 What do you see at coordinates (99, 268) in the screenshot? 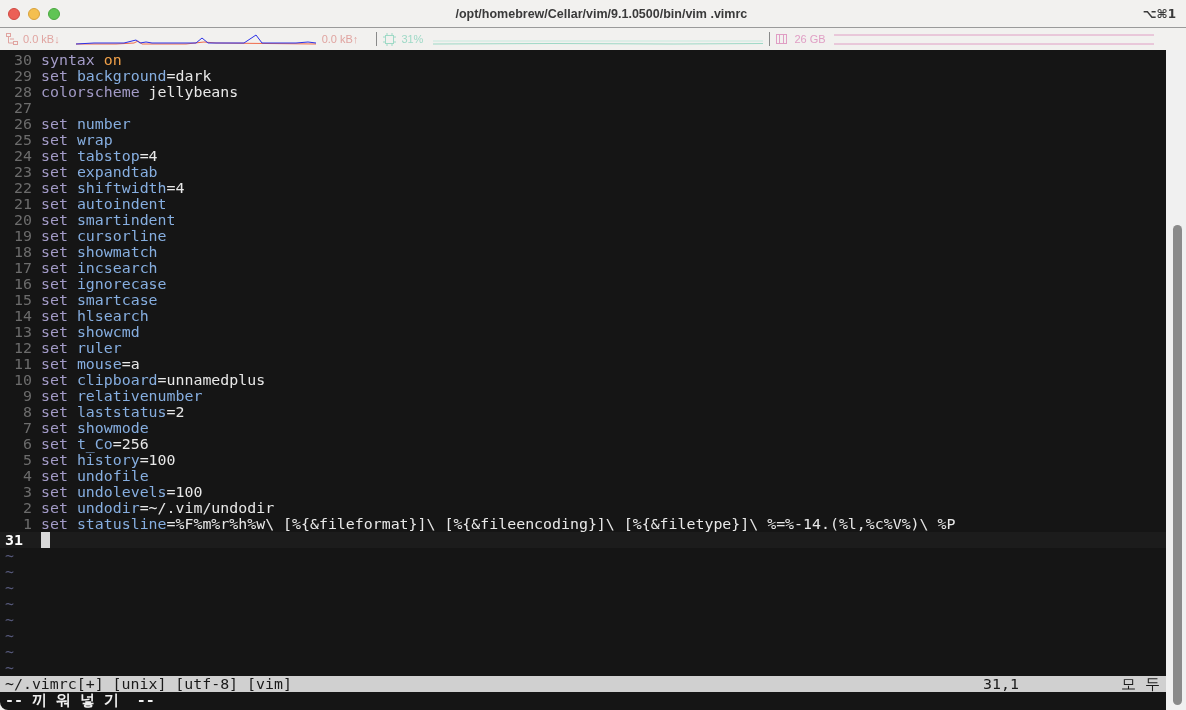
I see `code-line: set incsearch` at bounding box center [99, 268].